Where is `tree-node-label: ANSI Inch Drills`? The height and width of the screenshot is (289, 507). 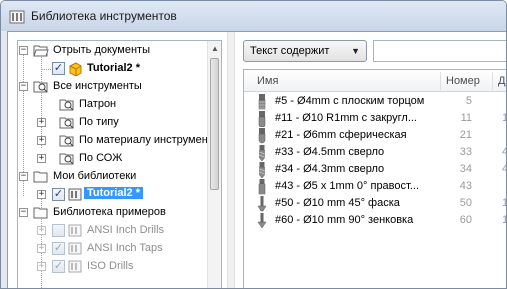
tree-node-label: ANSI Inch Drills is located at coordinates (126, 230).